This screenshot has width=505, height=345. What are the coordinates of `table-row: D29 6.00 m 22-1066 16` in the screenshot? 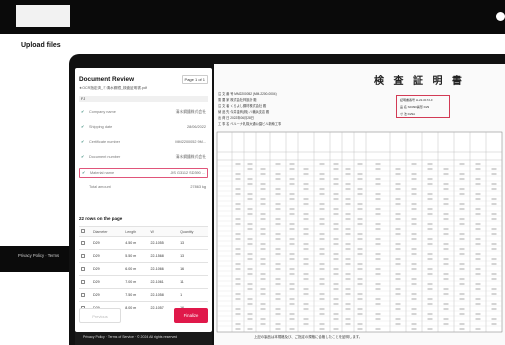 It's located at (143, 269).